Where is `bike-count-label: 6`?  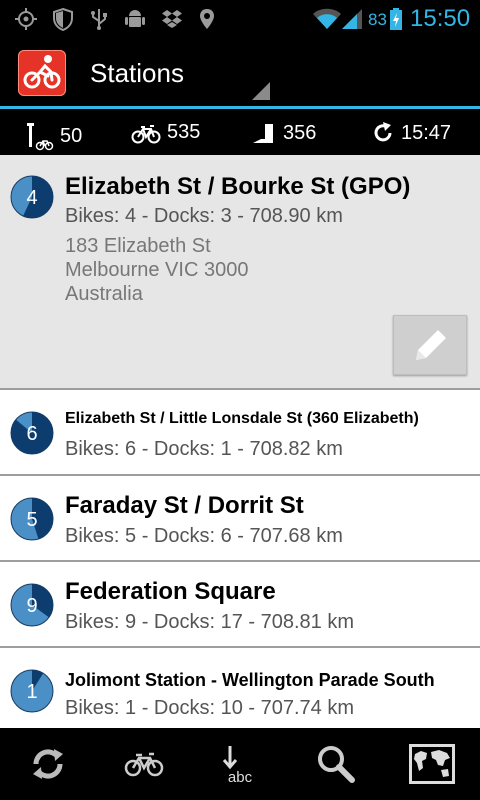 bike-count-label: 6 is located at coordinates (31, 434).